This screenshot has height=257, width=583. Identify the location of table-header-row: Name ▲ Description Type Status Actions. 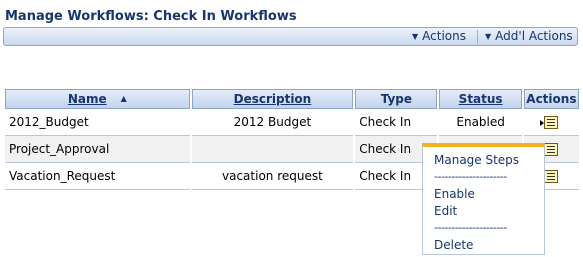
(292, 99).